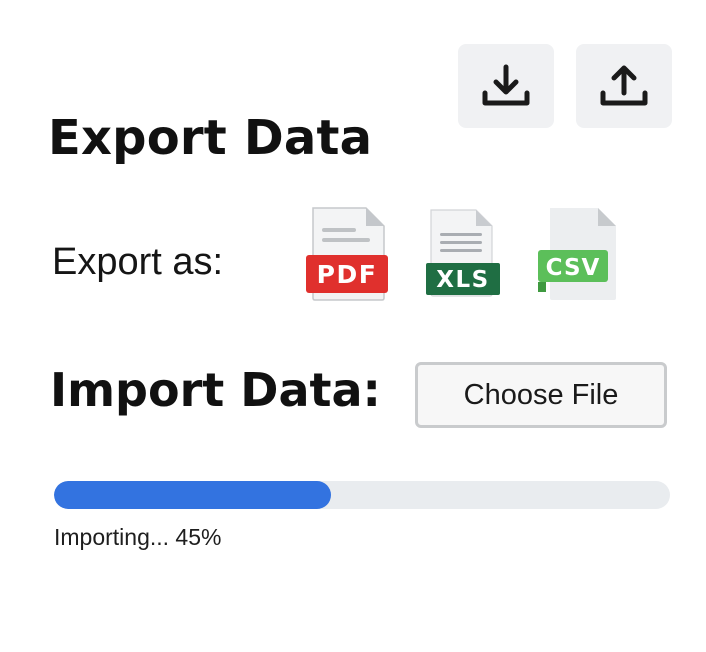 The width and height of the screenshot is (706, 652). Describe the element at coordinates (362, 495) in the screenshot. I see `progress-bar` at that location.